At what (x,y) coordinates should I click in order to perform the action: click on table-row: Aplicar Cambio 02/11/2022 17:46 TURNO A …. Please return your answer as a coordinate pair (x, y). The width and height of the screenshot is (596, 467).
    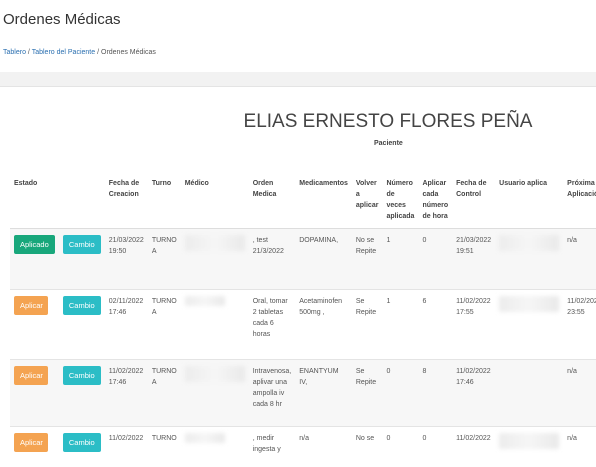
    Looking at the image, I should click on (303, 324).